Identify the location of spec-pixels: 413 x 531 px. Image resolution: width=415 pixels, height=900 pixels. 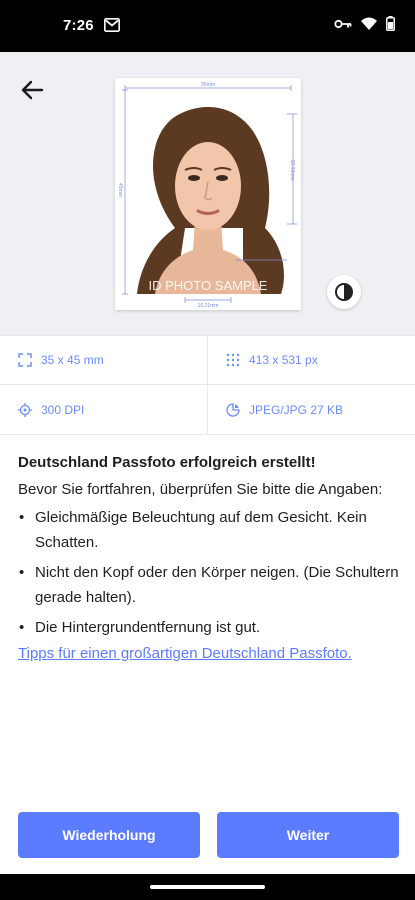
(311, 359).